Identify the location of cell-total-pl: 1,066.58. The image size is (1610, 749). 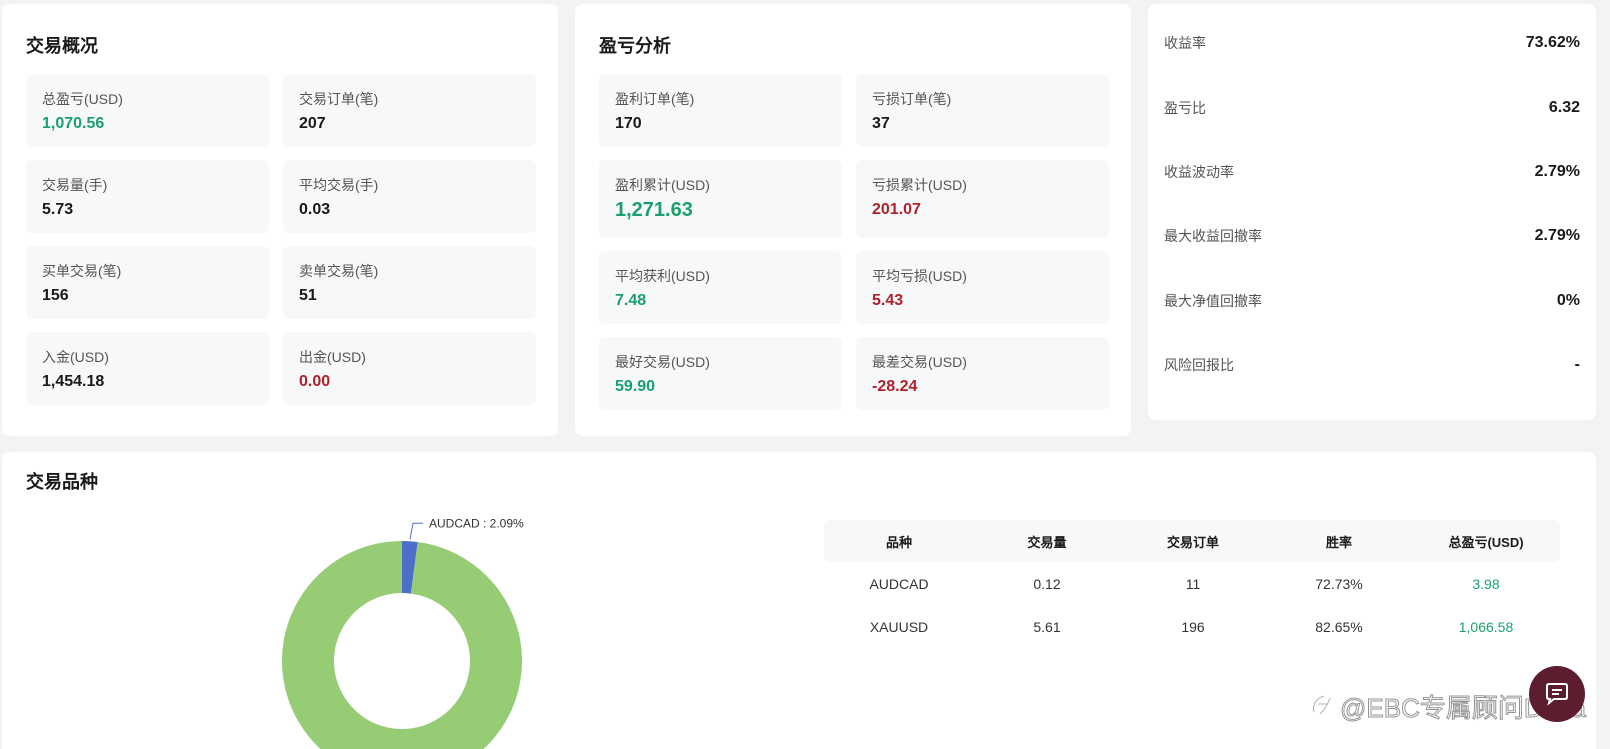
(1486, 626).